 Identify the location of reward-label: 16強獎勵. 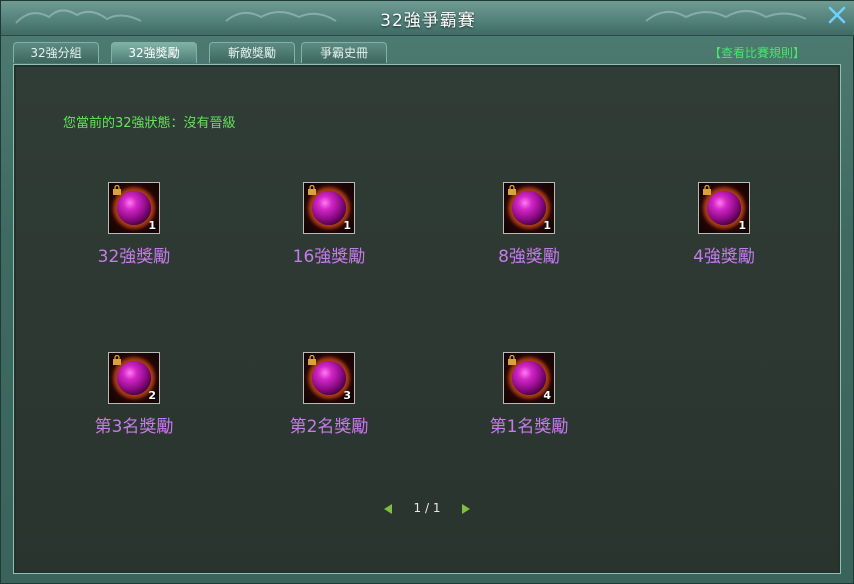
(329, 257).